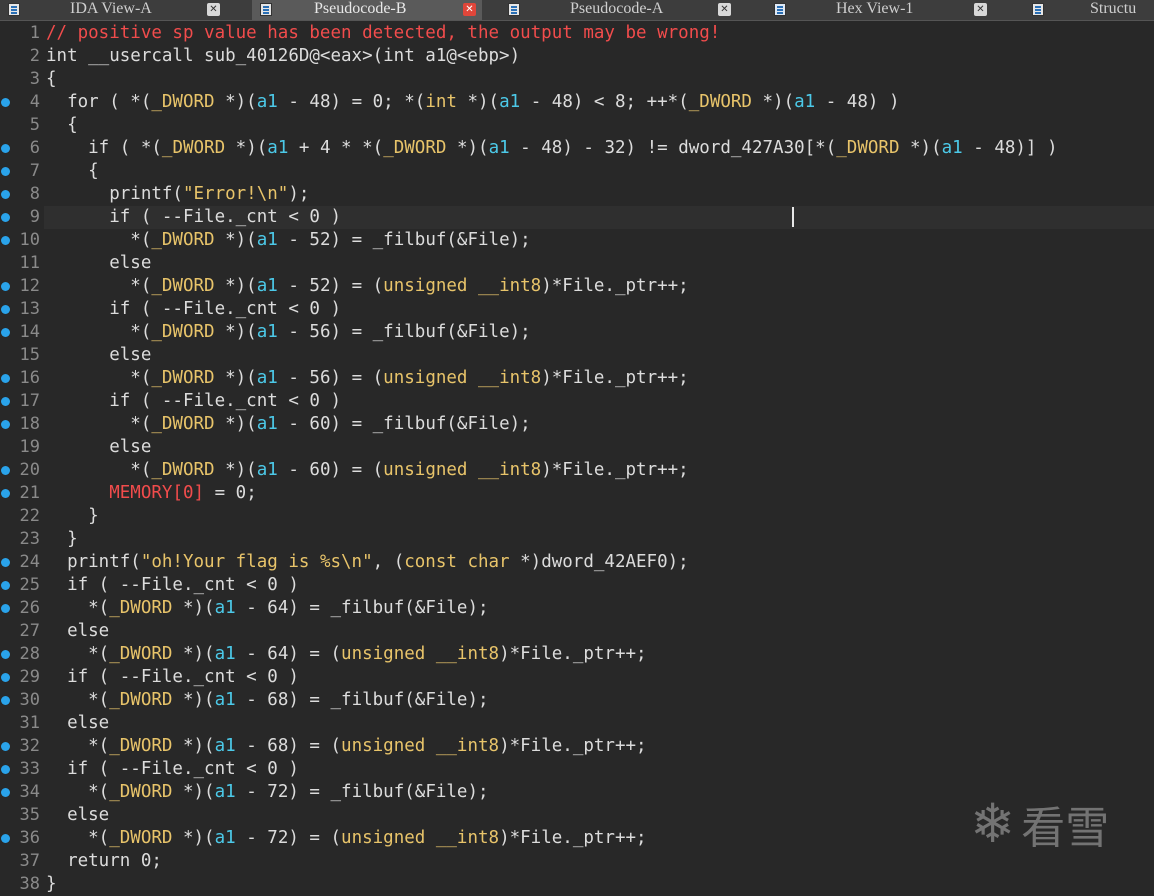 This screenshot has height=896, width=1154. I want to click on line-number: 27, so click(29, 631).